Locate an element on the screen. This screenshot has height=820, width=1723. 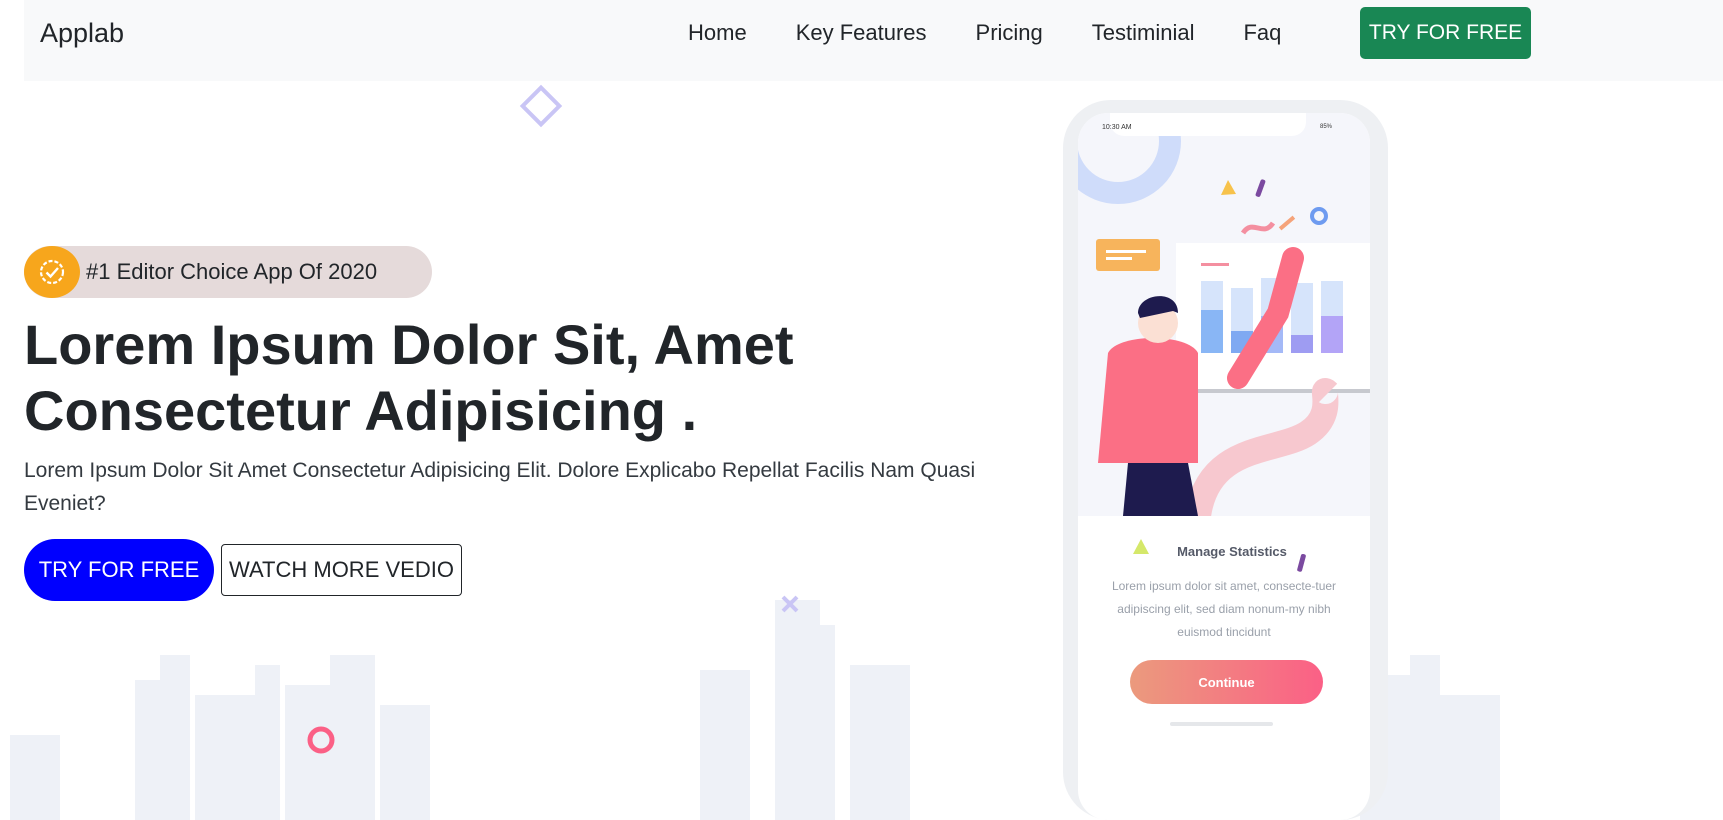
editor-choice-badge: #1 Editor Choice App Of 2020 is located at coordinates (228, 272).